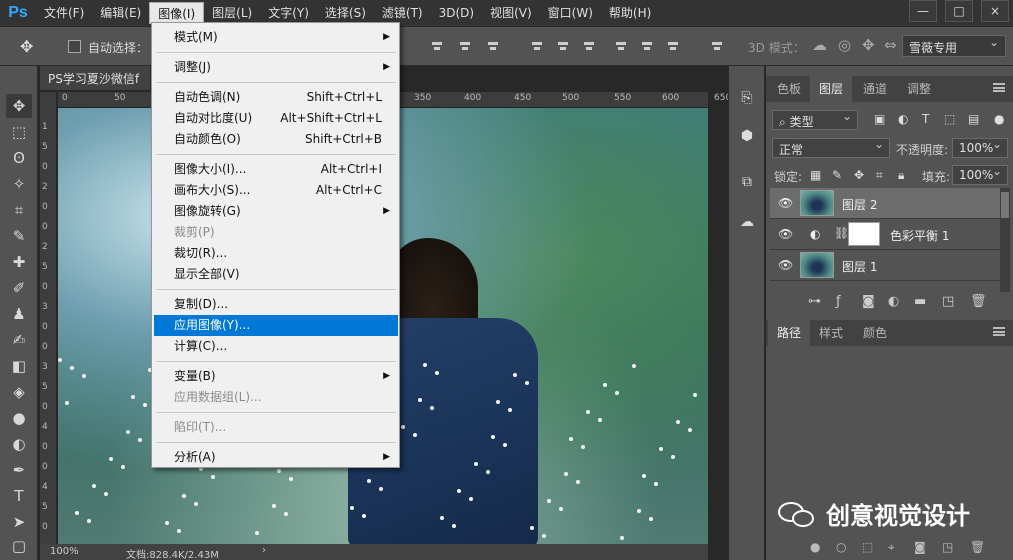 Image resolution: width=1013 pixels, height=560 pixels. Describe the element at coordinates (831, 147) in the screenshot. I see `blend-mode-select: 正常` at that location.